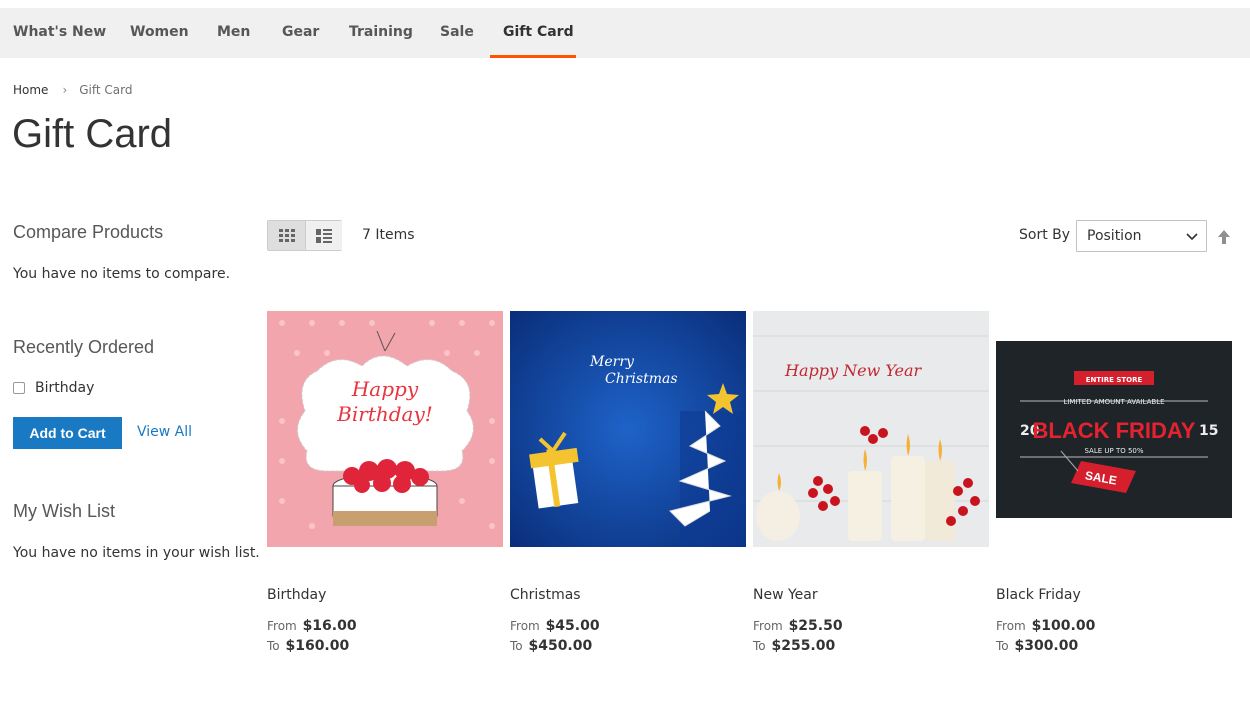 The image size is (1250, 707). Describe the element at coordinates (159, 33) in the screenshot. I see `nav-item-women: Women` at that location.